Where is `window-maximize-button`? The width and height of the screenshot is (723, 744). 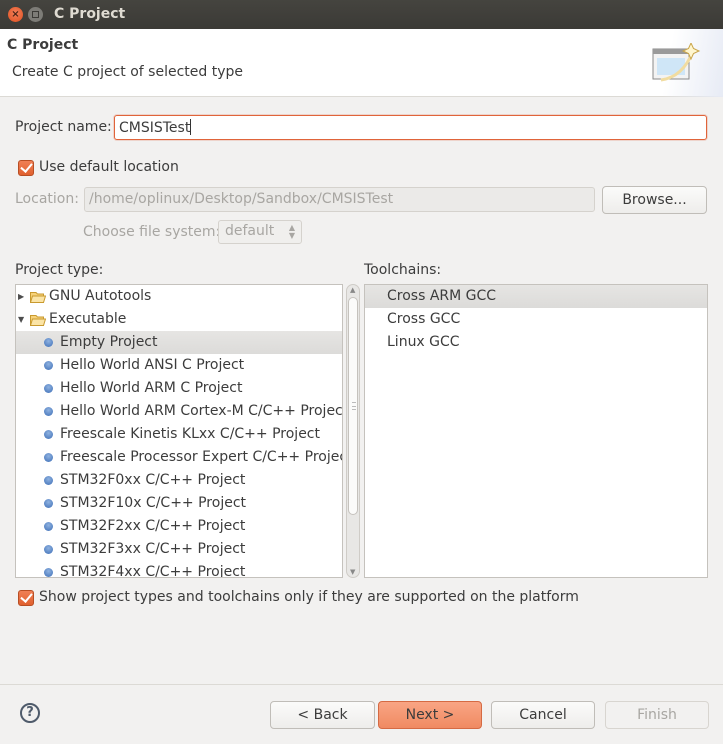
window-maximize-button is located at coordinates (35, 14).